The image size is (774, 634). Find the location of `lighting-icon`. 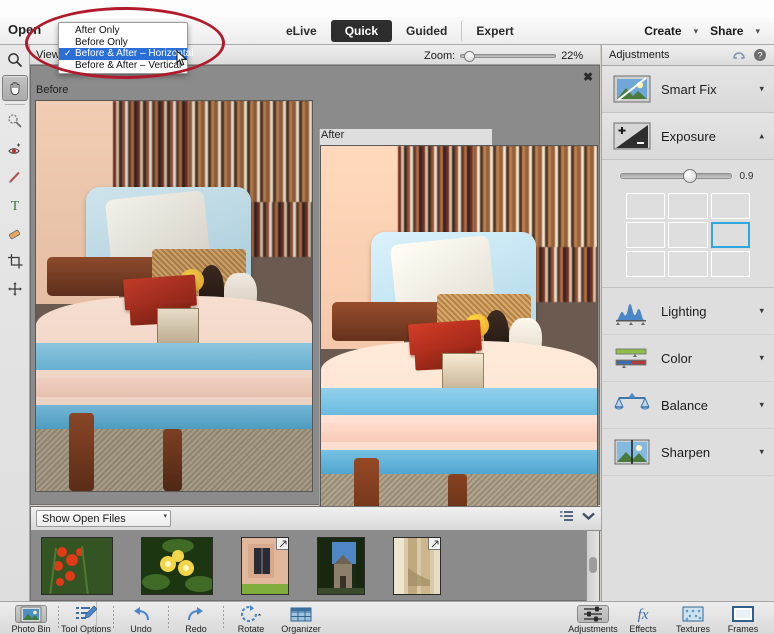

lighting-icon is located at coordinates (632, 311).